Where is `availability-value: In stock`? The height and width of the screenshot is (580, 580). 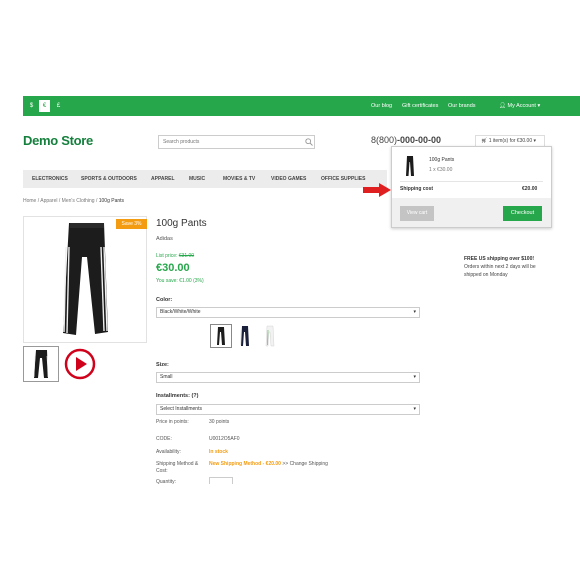
availability-value: In stock is located at coordinates (218, 452).